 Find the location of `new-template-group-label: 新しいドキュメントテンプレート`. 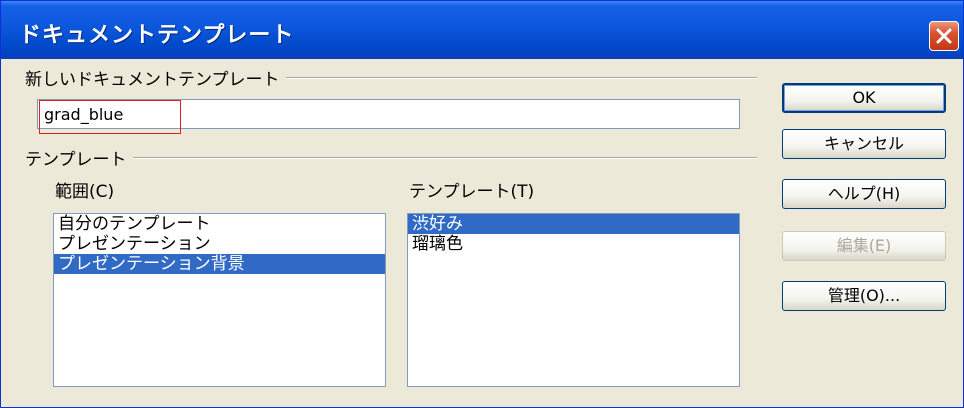

new-template-group-label: 新しいドキュメントテンプレート is located at coordinates (155, 77).